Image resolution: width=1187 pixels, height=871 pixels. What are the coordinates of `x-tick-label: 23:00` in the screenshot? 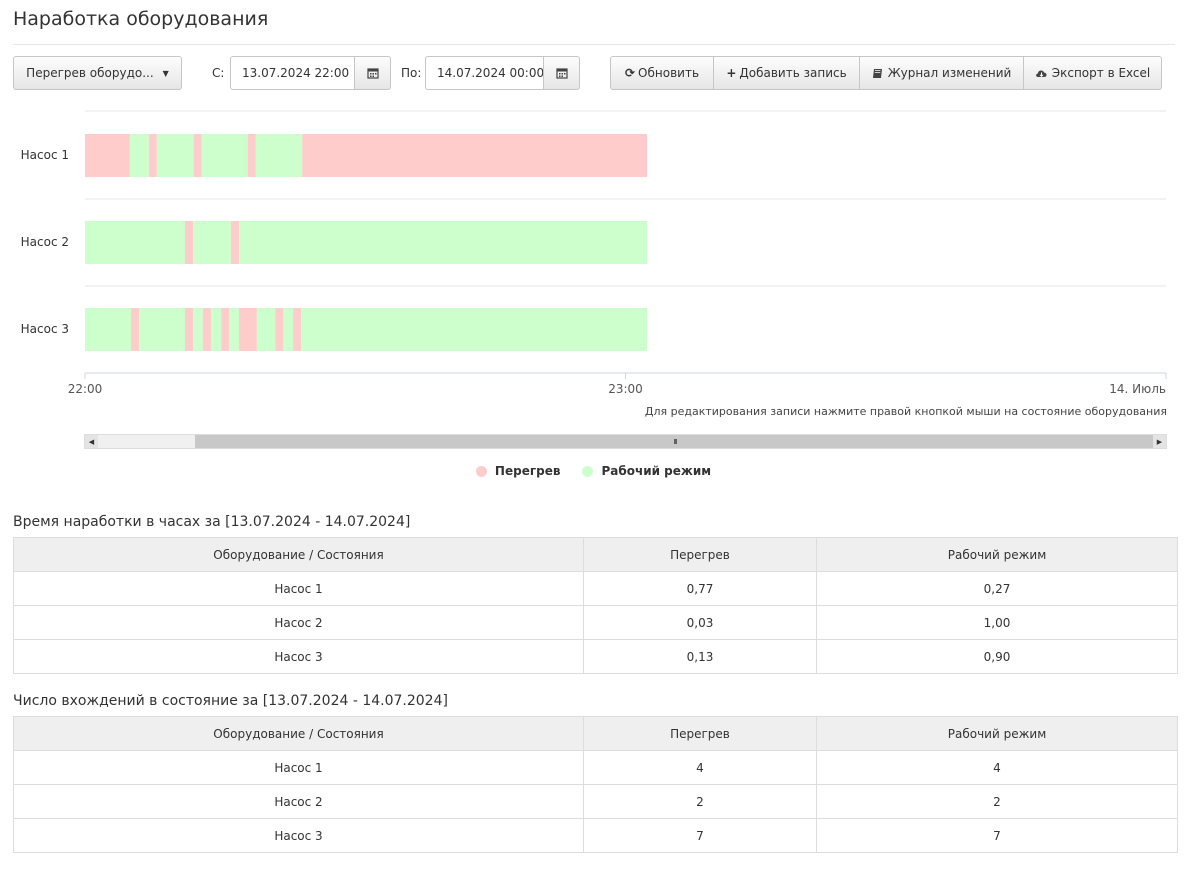 It's located at (625, 389).